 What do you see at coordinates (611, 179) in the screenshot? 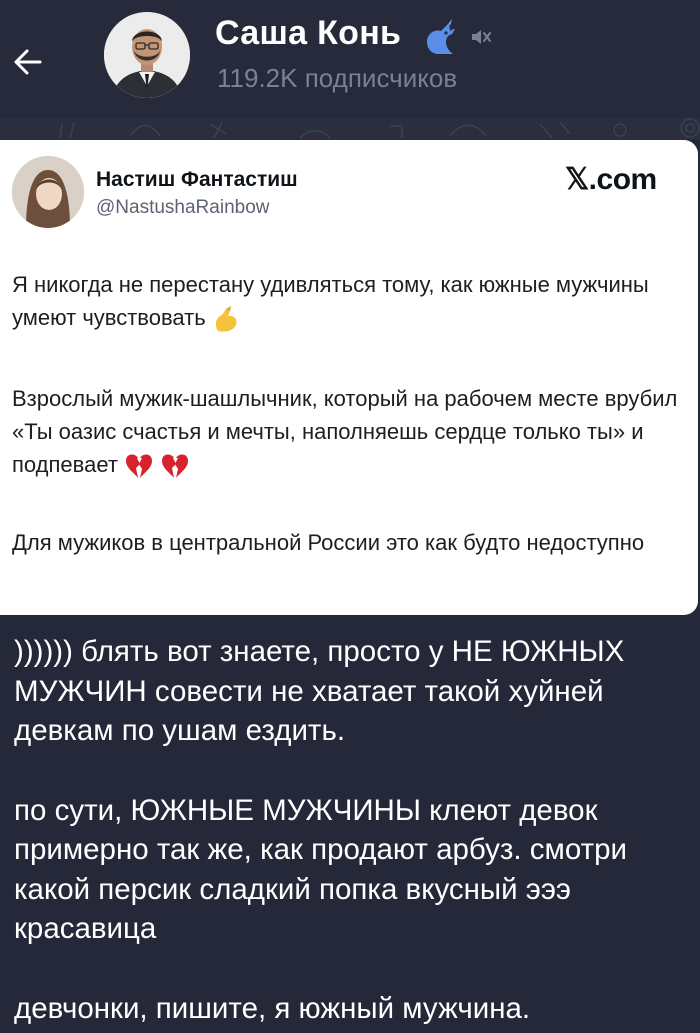
I see `tweet-source-label: 𝕏.com` at bounding box center [611, 179].